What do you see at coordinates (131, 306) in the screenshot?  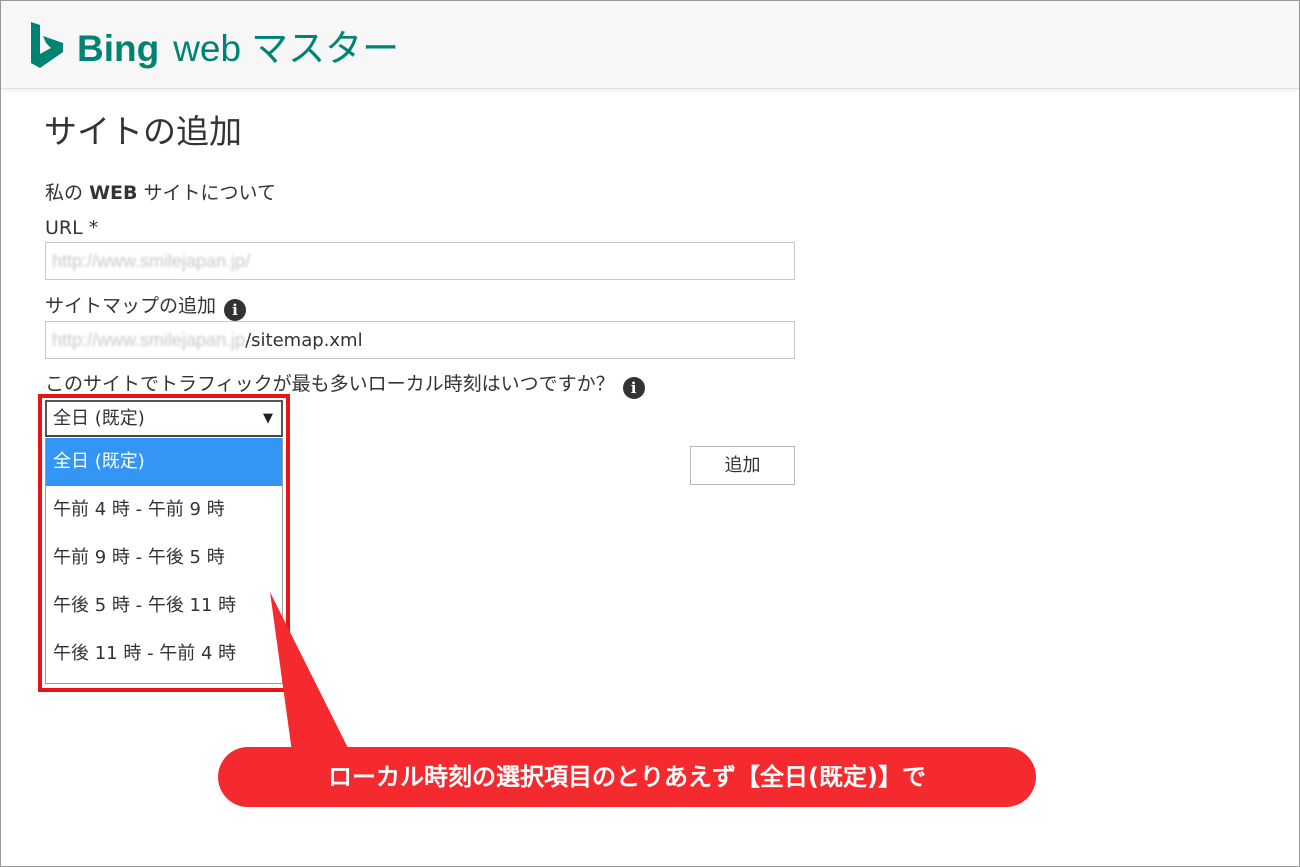 I see `sitemap-label-text: サイトマップの追加` at bounding box center [131, 306].